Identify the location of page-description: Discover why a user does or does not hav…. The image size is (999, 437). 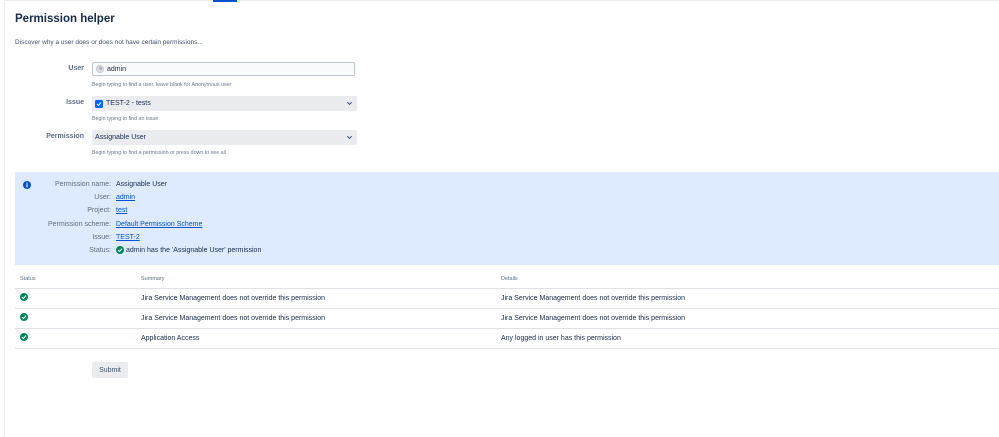
(109, 42).